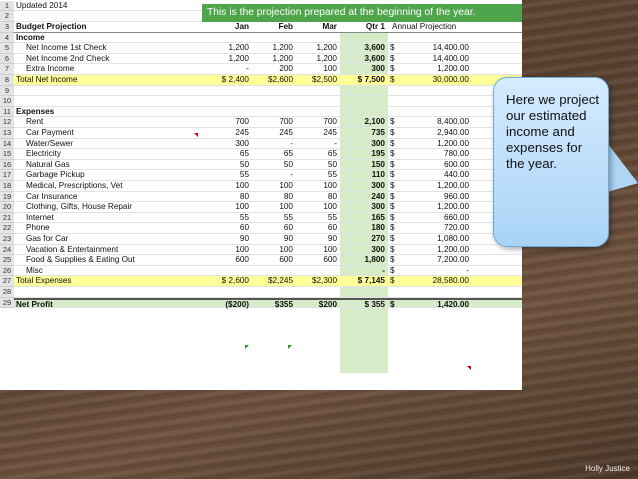 The image size is (638, 479). I want to click on qtr1-cell: 3,600, so click(364, 59).